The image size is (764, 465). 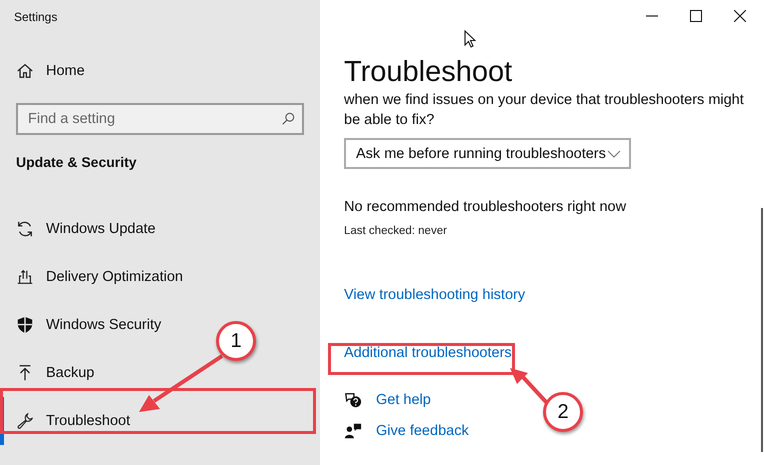 I want to click on question-text: when we find issues on your device that troubleshooters might be able to fix?, so click(x=544, y=110).